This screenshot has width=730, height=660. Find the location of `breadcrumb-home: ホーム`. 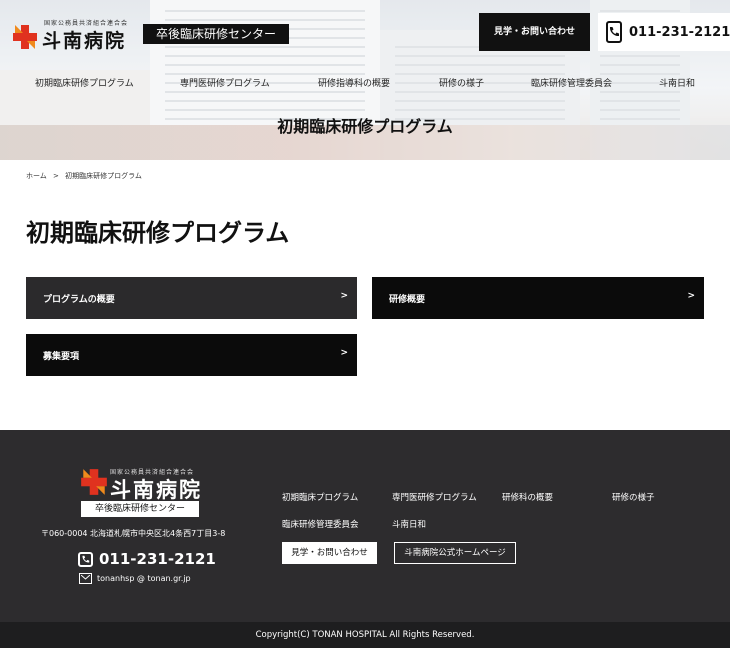

breadcrumb-home: ホーム is located at coordinates (36, 176).